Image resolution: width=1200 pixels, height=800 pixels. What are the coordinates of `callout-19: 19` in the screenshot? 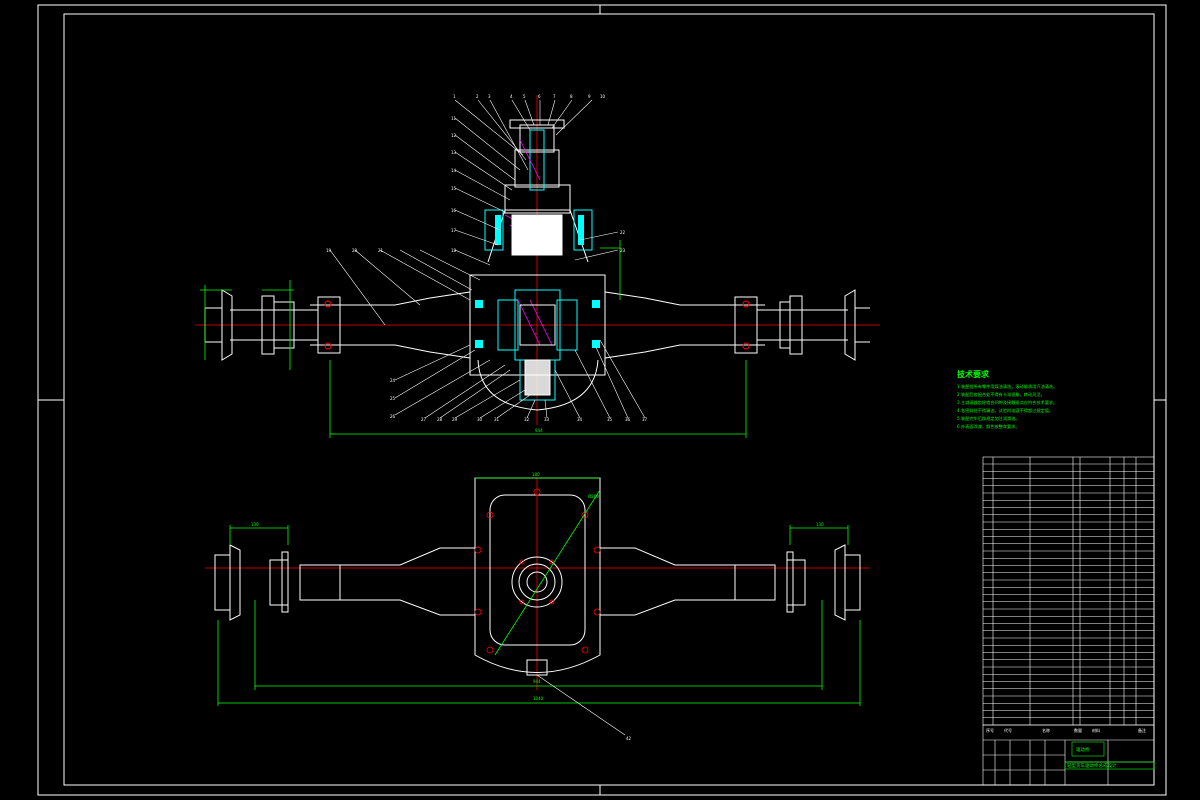 It's located at (329, 250).